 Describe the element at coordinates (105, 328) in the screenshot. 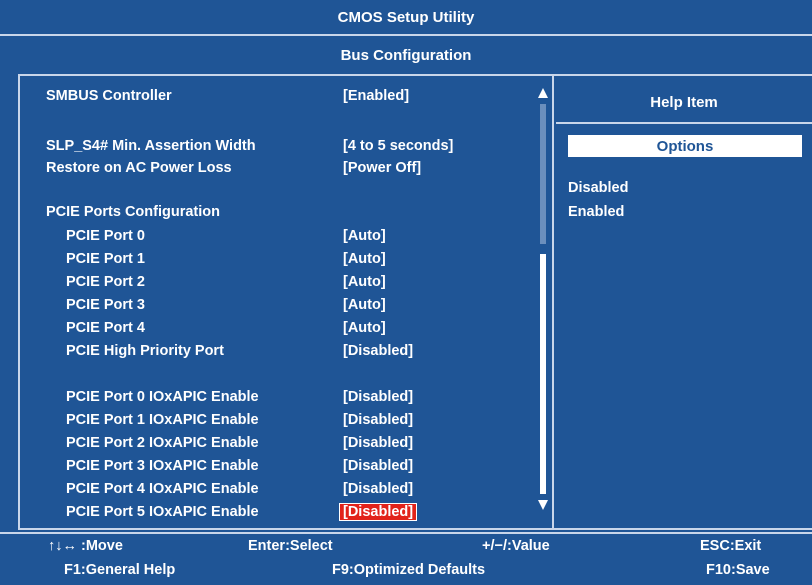

I see `setting-label: PCIE Port 4` at that location.